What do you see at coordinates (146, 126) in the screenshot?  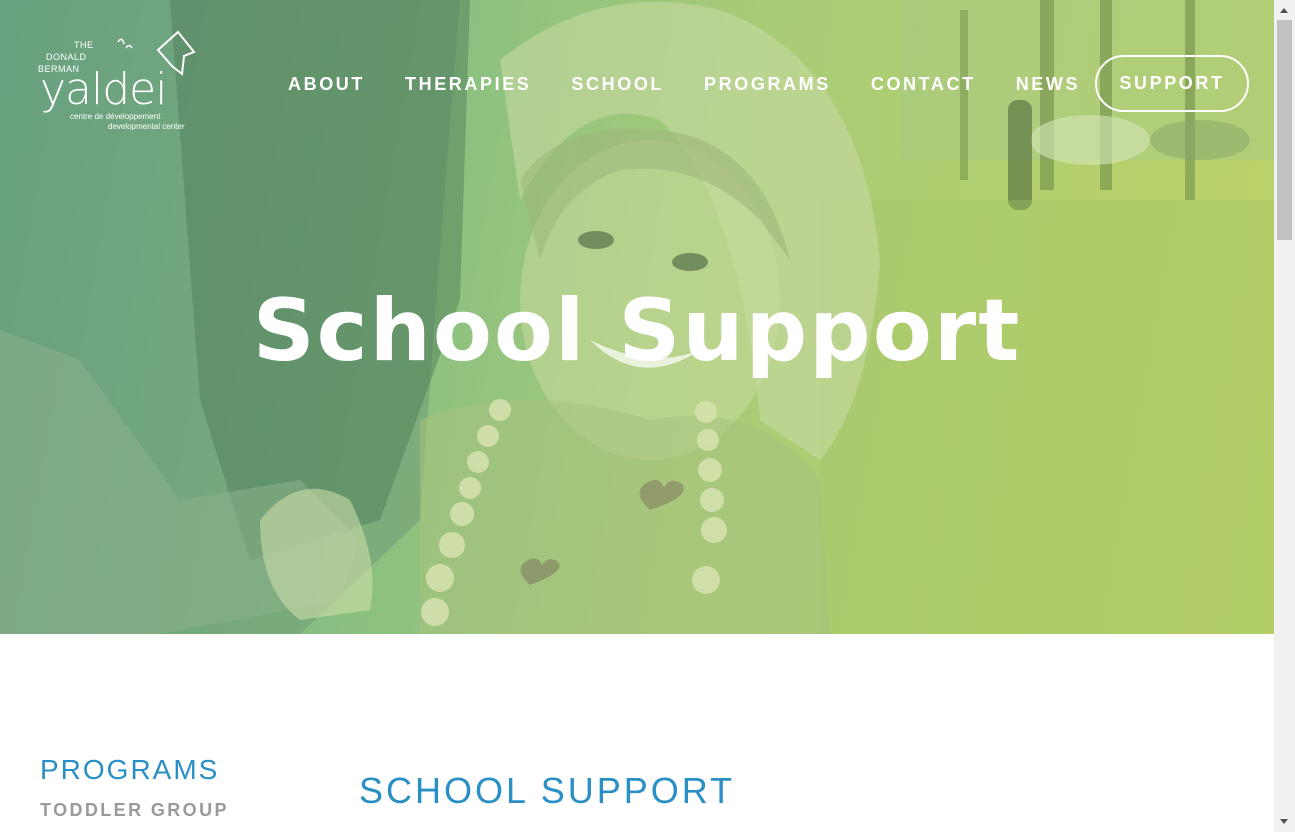 I see `logo-tagline-en: developmental center` at bounding box center [146, 126].